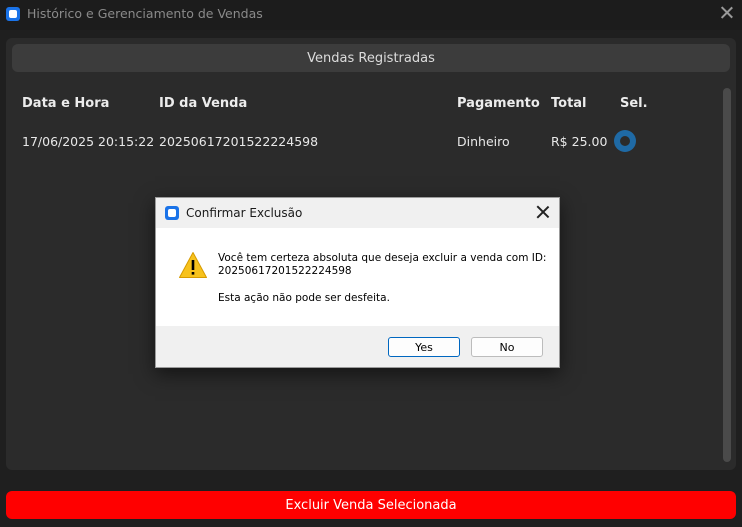 The image size is (742, 527). I want to click on scrollbar, so click(727, 275).